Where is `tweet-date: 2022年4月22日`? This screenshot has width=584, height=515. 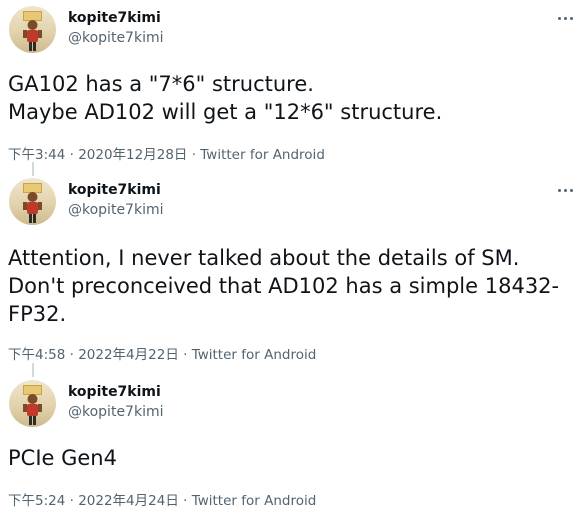 tweet-date: 2022年4月22日 is located at coordinates (128, 355).